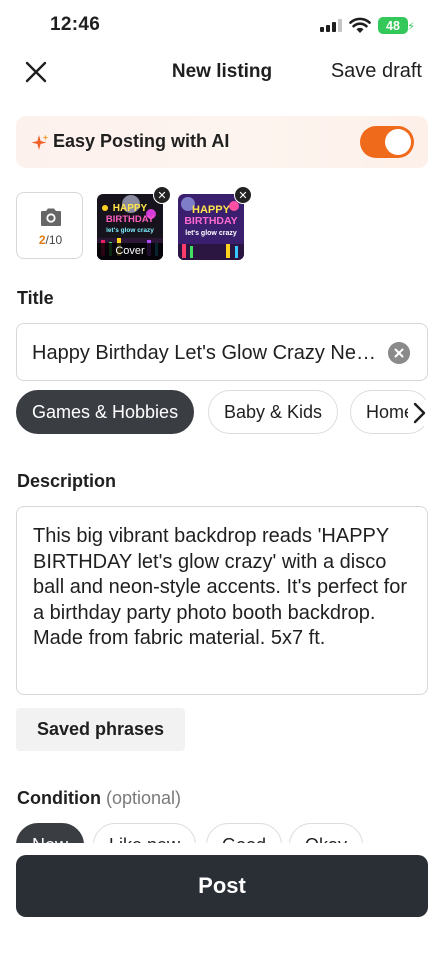 The height and width of the screenshot is (960, 444). What do you see at coordinates (222, 27) in the screenshot?
I see `status-bar: 12:46 48 ⚡` at bounding box center [222, 27].